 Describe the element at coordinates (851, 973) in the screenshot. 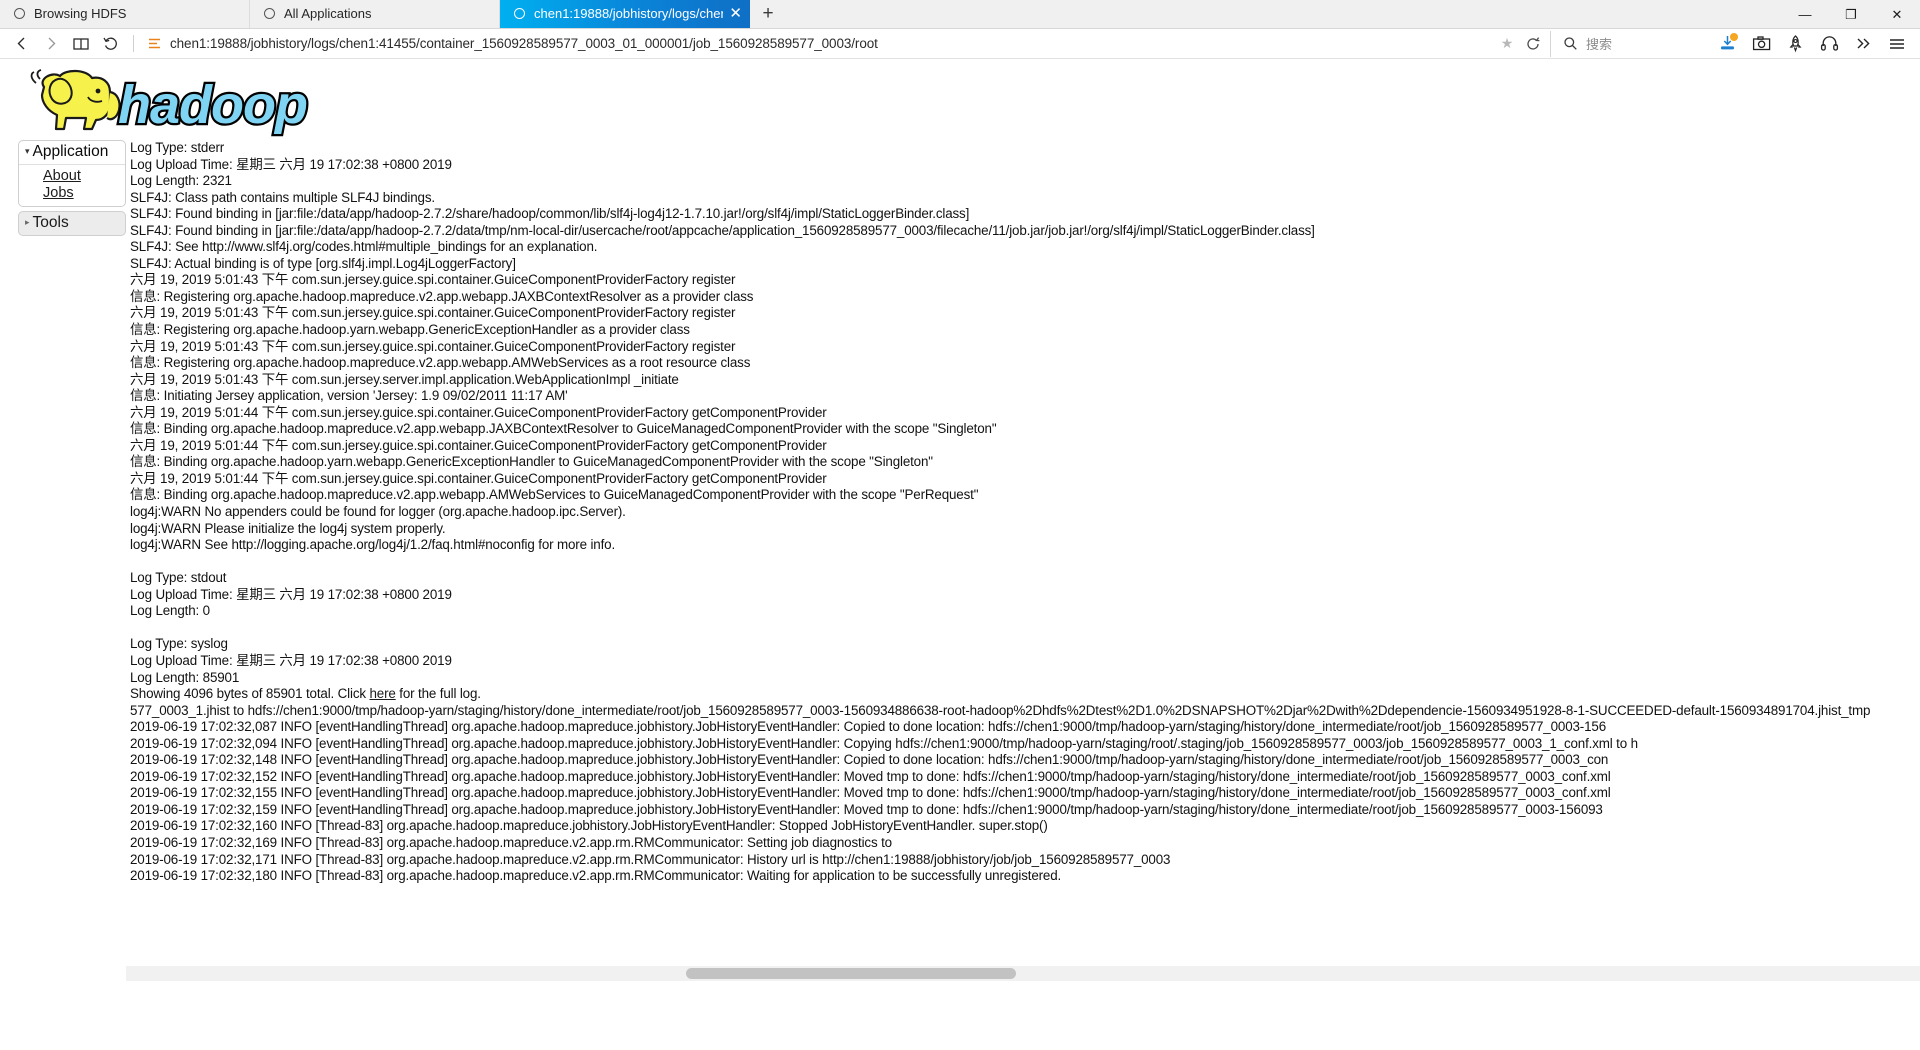

I see `scrollbar-thumb` at that location.